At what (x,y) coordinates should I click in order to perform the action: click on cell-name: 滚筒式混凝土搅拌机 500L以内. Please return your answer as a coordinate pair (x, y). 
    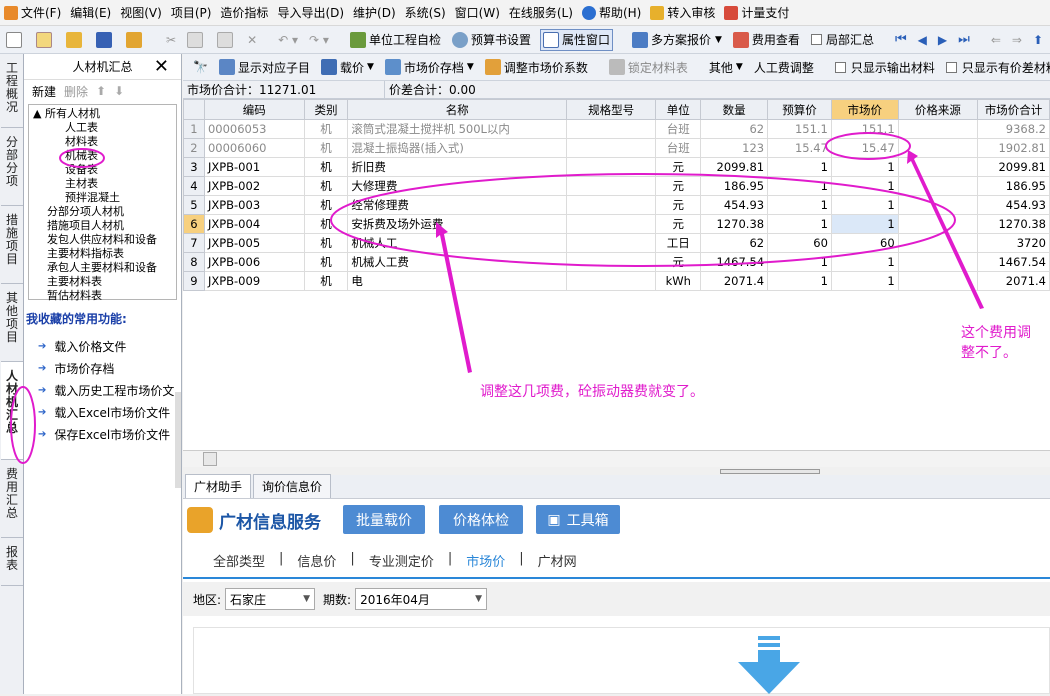
    Looking at the image, I should click on (457, 129).